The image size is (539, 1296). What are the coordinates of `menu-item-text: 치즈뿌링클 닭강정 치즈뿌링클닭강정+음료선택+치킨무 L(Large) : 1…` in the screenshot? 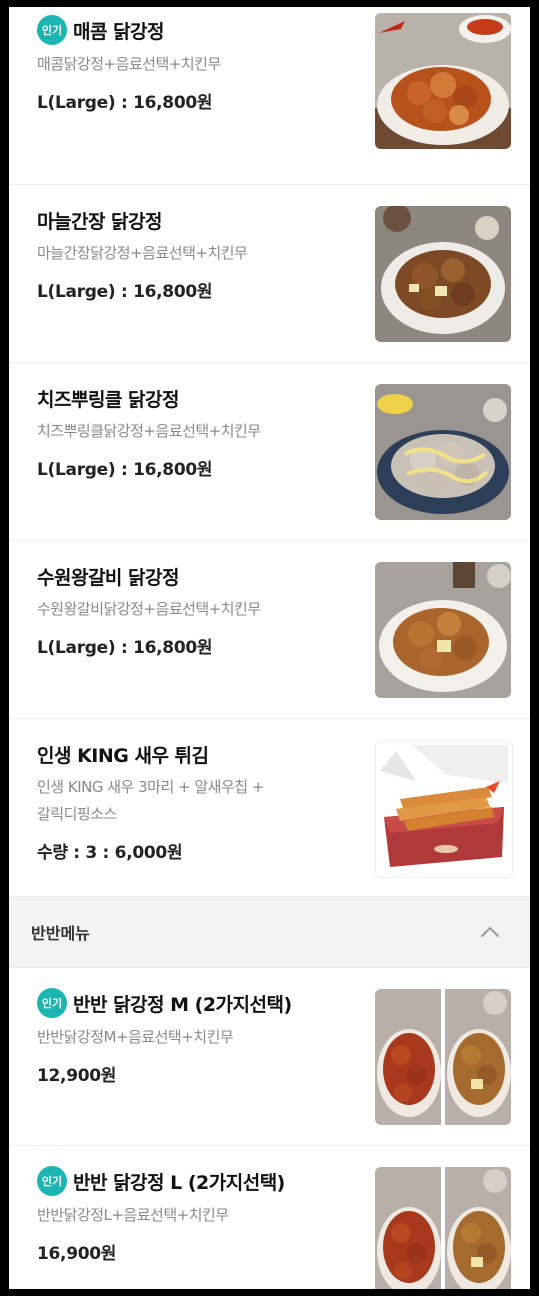 It's located at (203, 432).